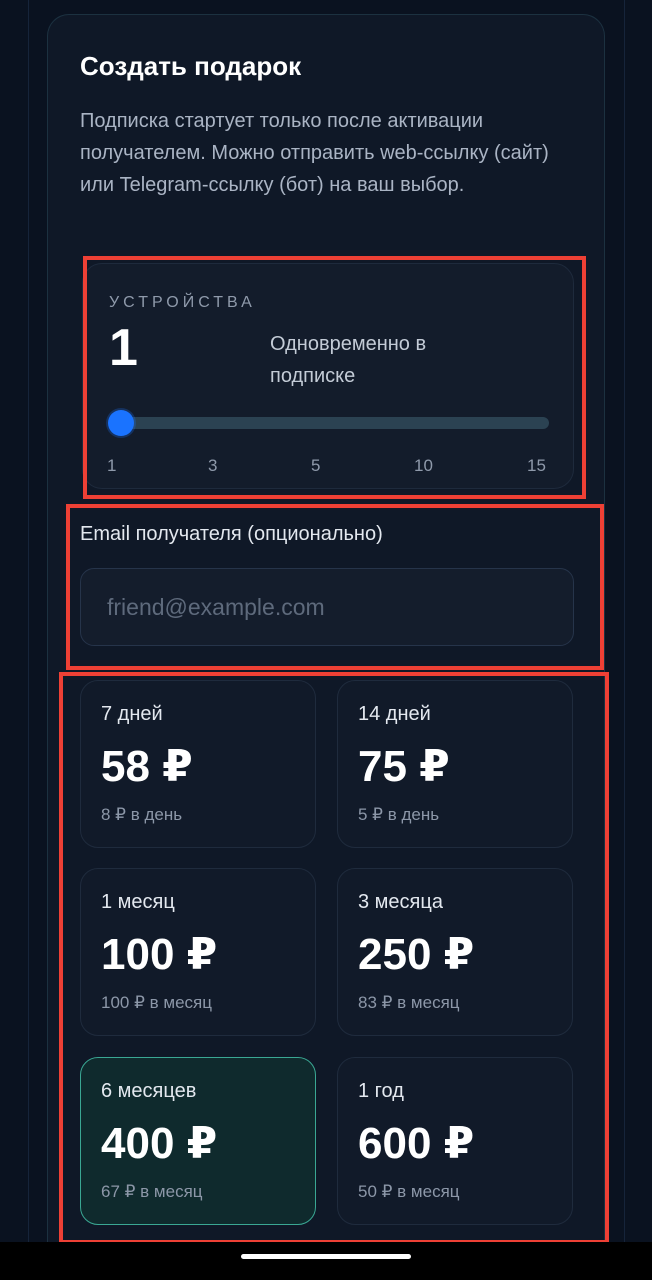 This screenshot has height=1280, width=652. What do you see at coordinates (409, 1191) in the screenshot?
I see `plan-rate: 50 ₽ в месяц` at bounding box center [409, 1191].